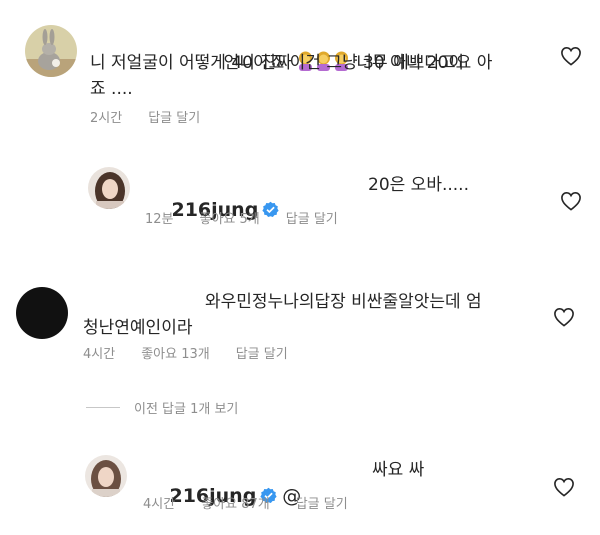 This screenshot has width=600, height=535. Describe the element at coordinates (138, 328) in the screenshot. I see `comment-text-line: 청난연예인이라` at that location.